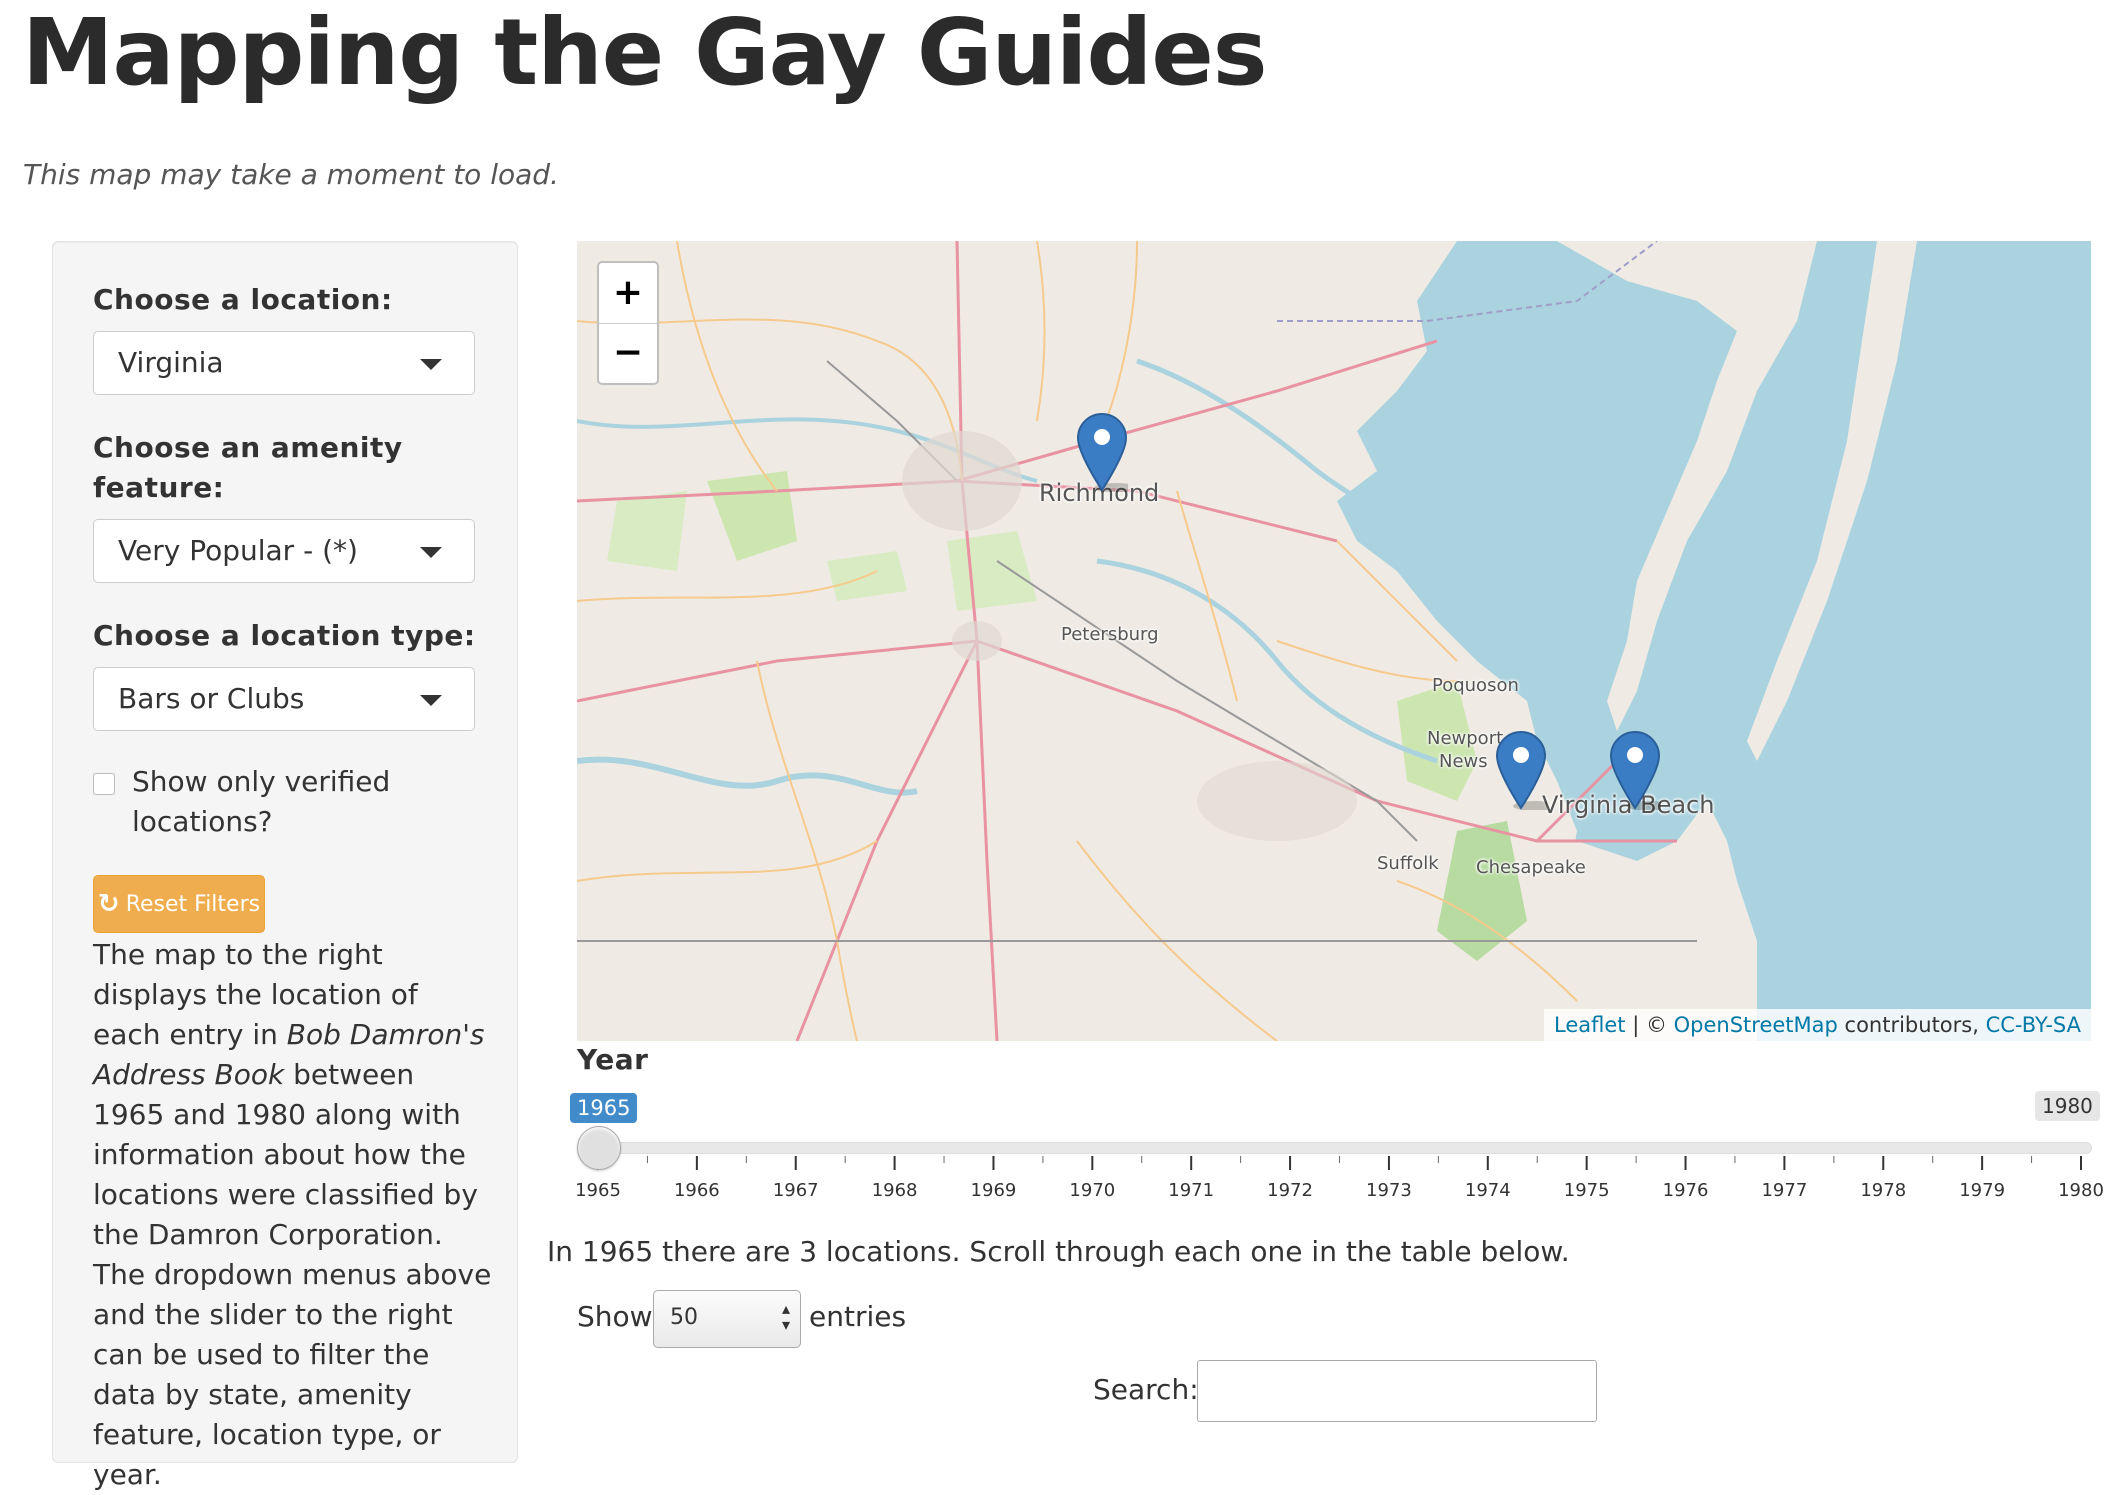 The image size is (2128, 1495). What do you see at coordinates (1146, 1389) in the screenshot?
I see `search-label: Search:` at bounding box center [1146, 1389].